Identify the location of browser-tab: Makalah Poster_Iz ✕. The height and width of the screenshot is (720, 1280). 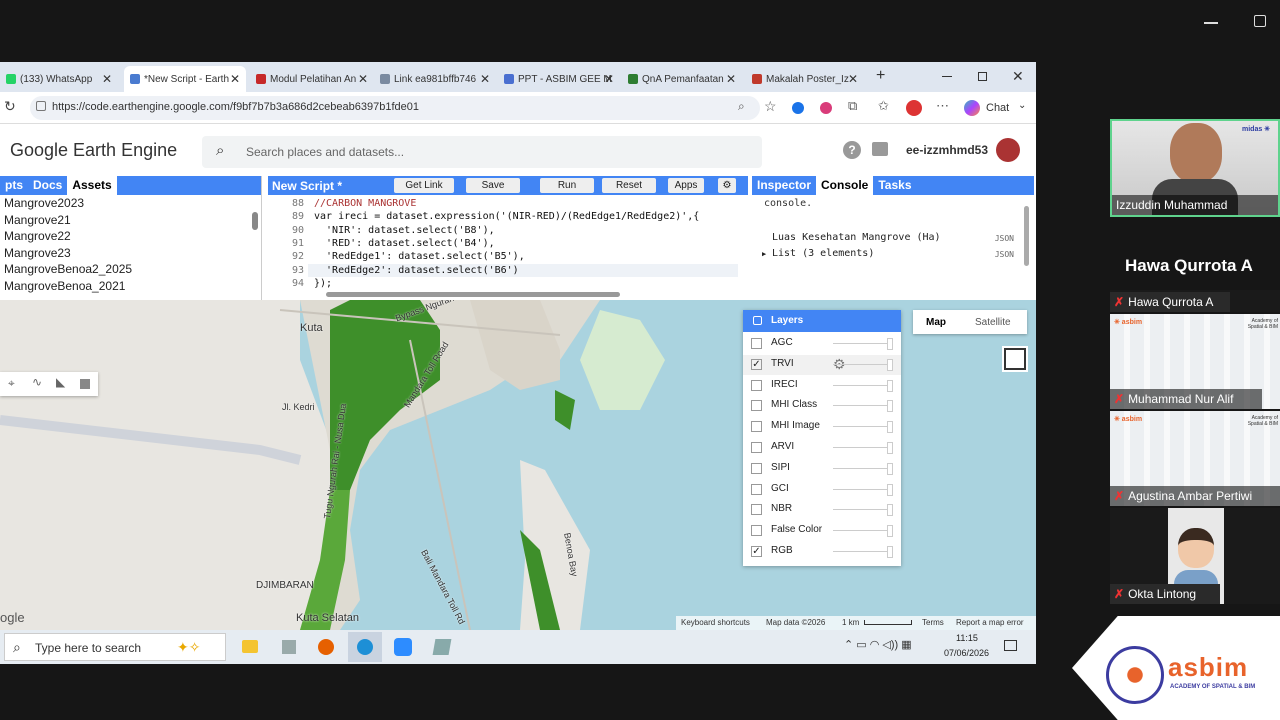
(805, 79).